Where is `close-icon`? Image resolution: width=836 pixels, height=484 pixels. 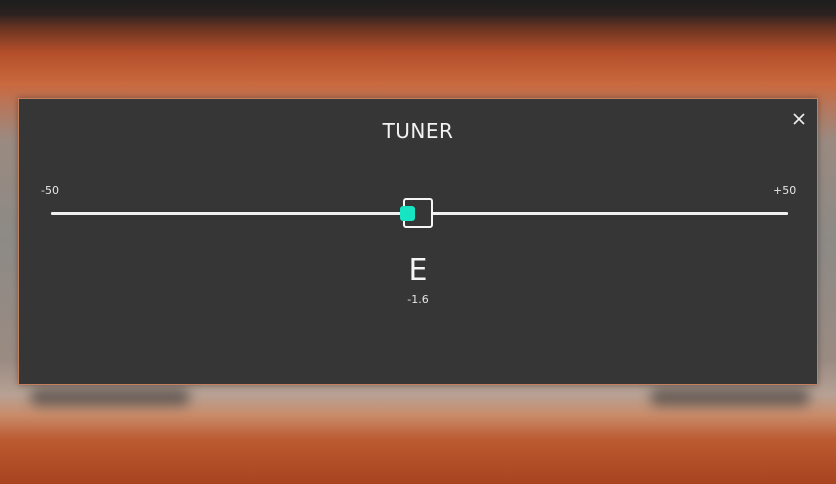 close-icon is located at coordinates (799, 119).